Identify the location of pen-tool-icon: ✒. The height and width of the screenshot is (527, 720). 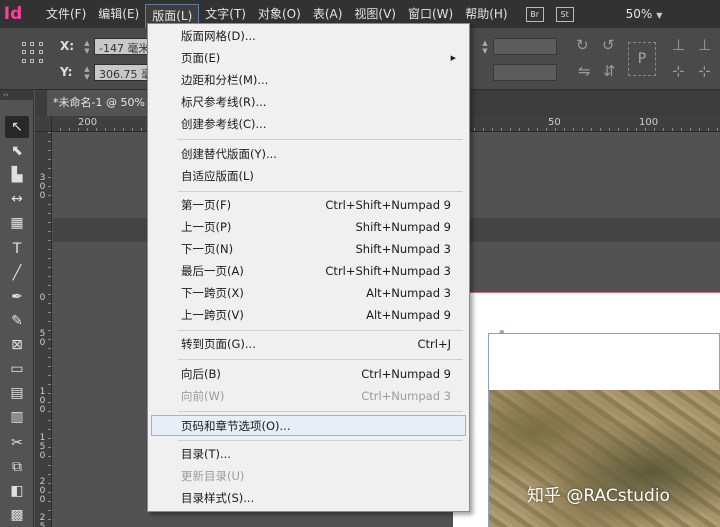
(17, 297).